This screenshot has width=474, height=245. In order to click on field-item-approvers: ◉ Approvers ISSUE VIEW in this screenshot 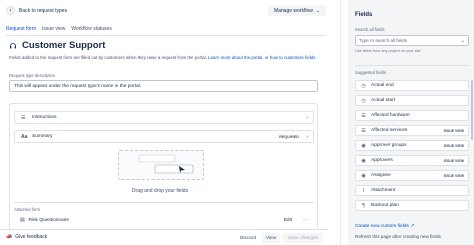, I will do `click(412, 160)`.